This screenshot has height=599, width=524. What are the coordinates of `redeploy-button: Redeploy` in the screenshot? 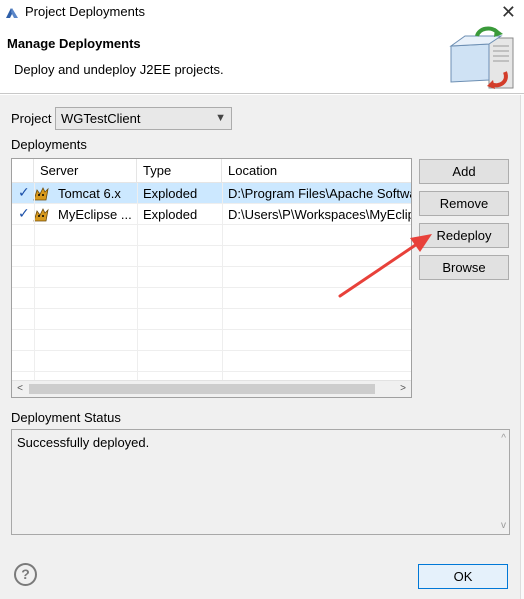 It's located at (464, 235).